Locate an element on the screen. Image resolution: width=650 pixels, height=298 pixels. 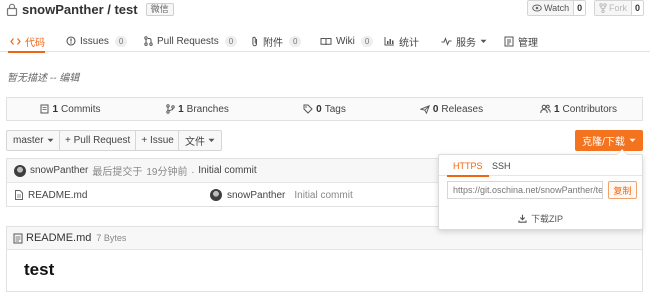
lock-icon is located at coordinates (12, 9).